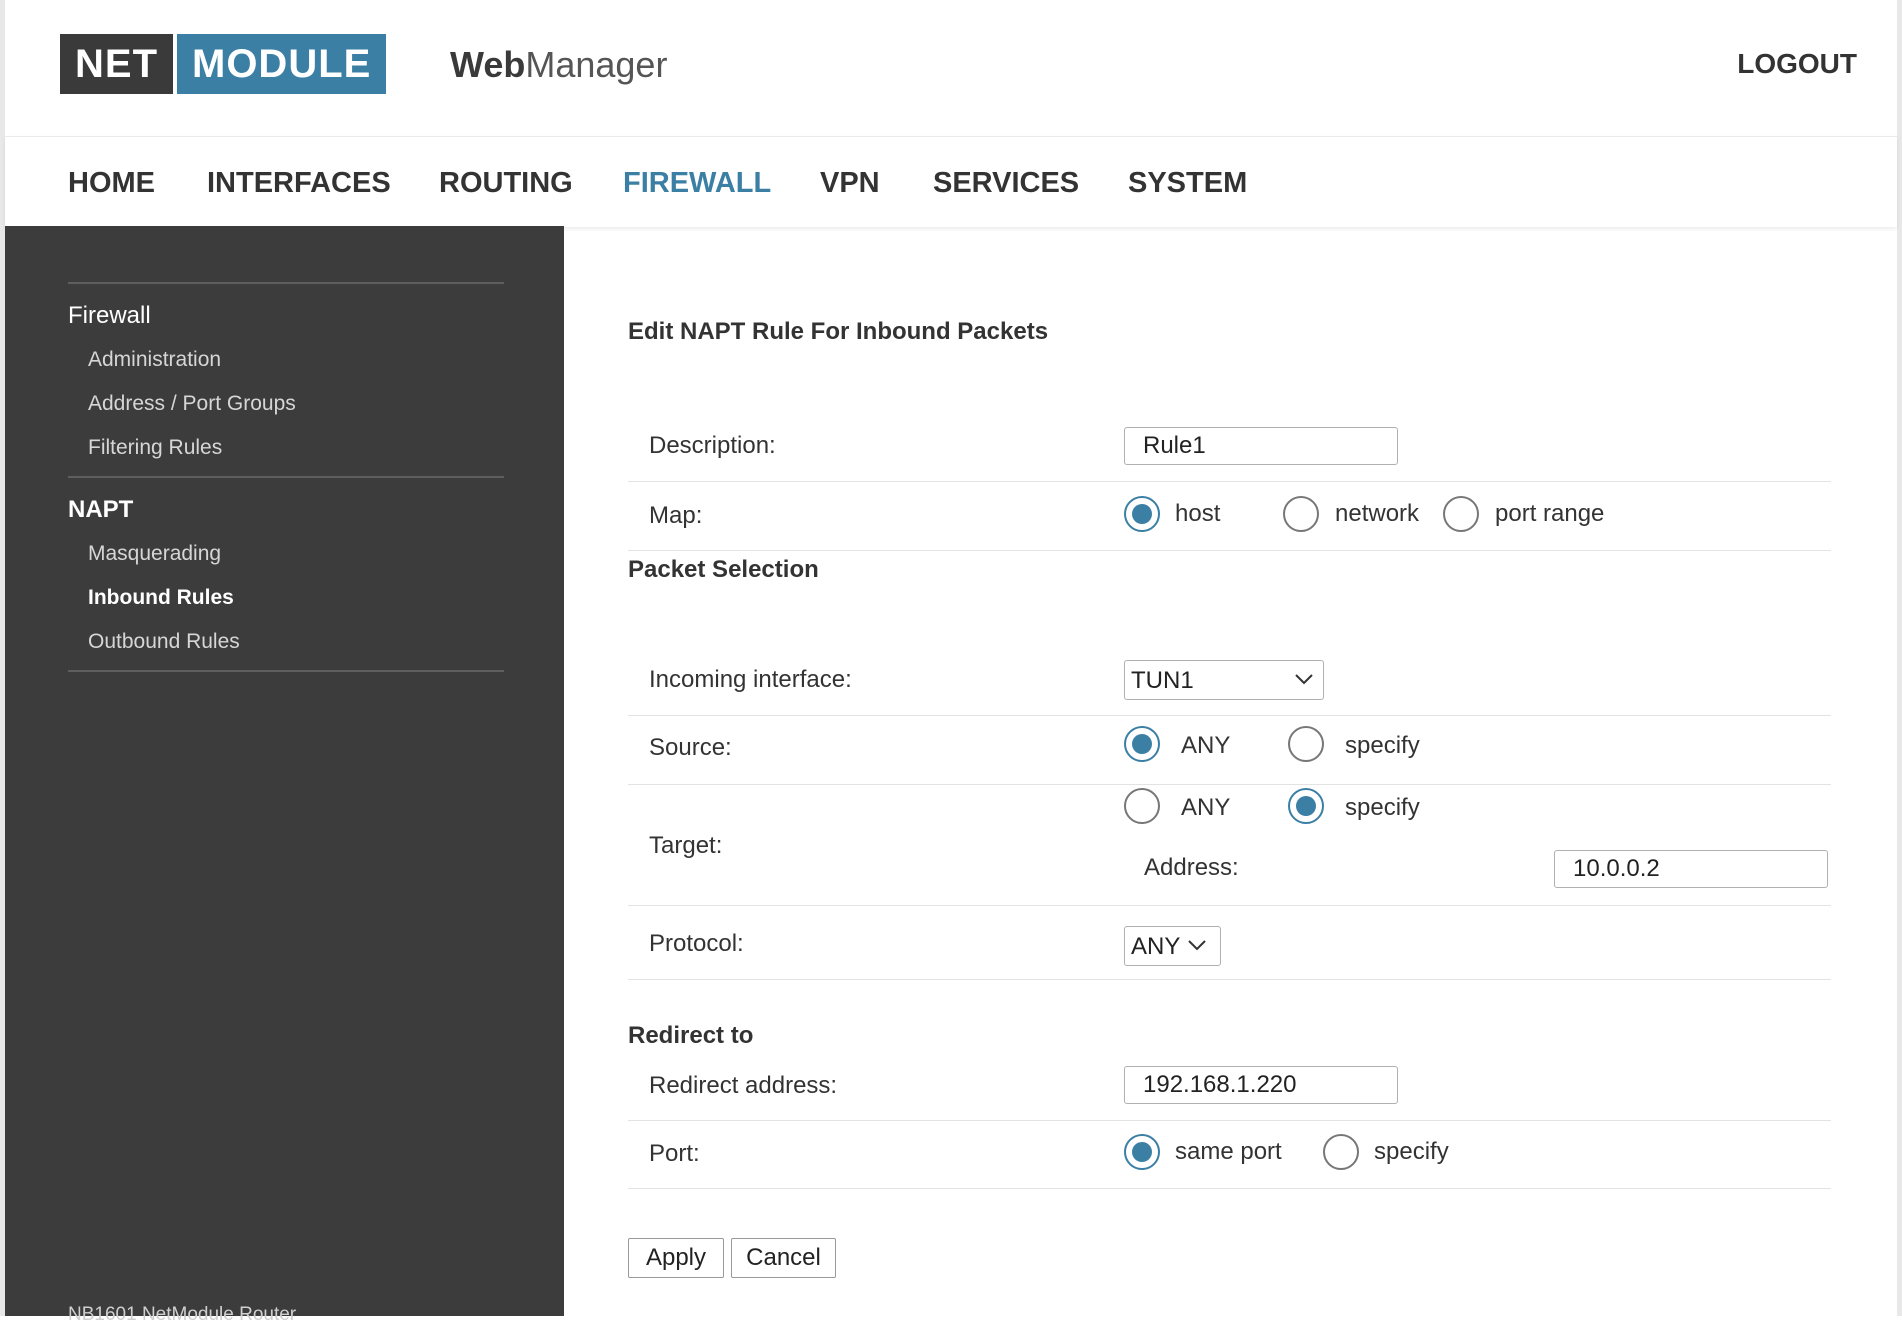  Describe the element at coordinates (116, 64) in the screenshot. I see `logo-net-text: NET` at that location.